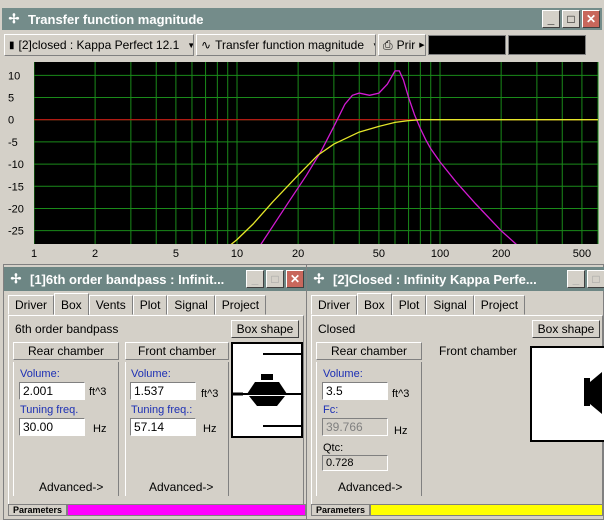 This screenshot has width=604, height=520. I want to click on x-tick-label: 20, so click(298, 254).